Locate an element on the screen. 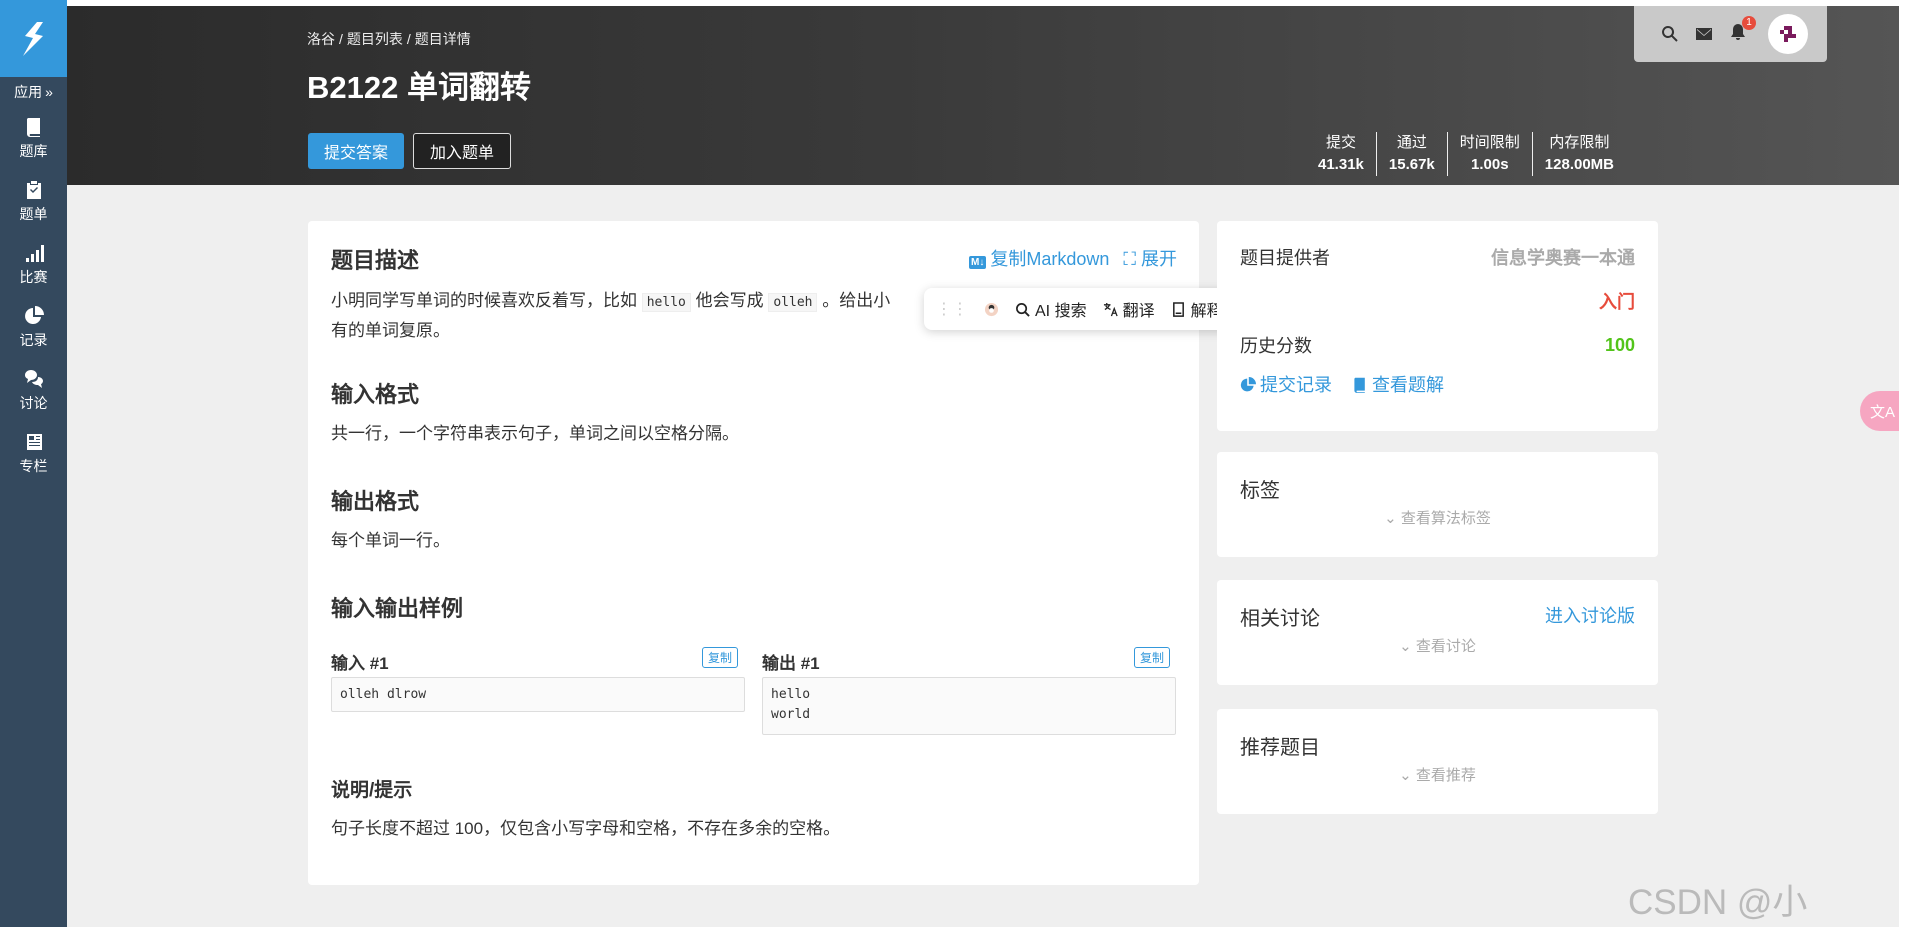  ai-search-icon is located at coordinates (1023, 309).